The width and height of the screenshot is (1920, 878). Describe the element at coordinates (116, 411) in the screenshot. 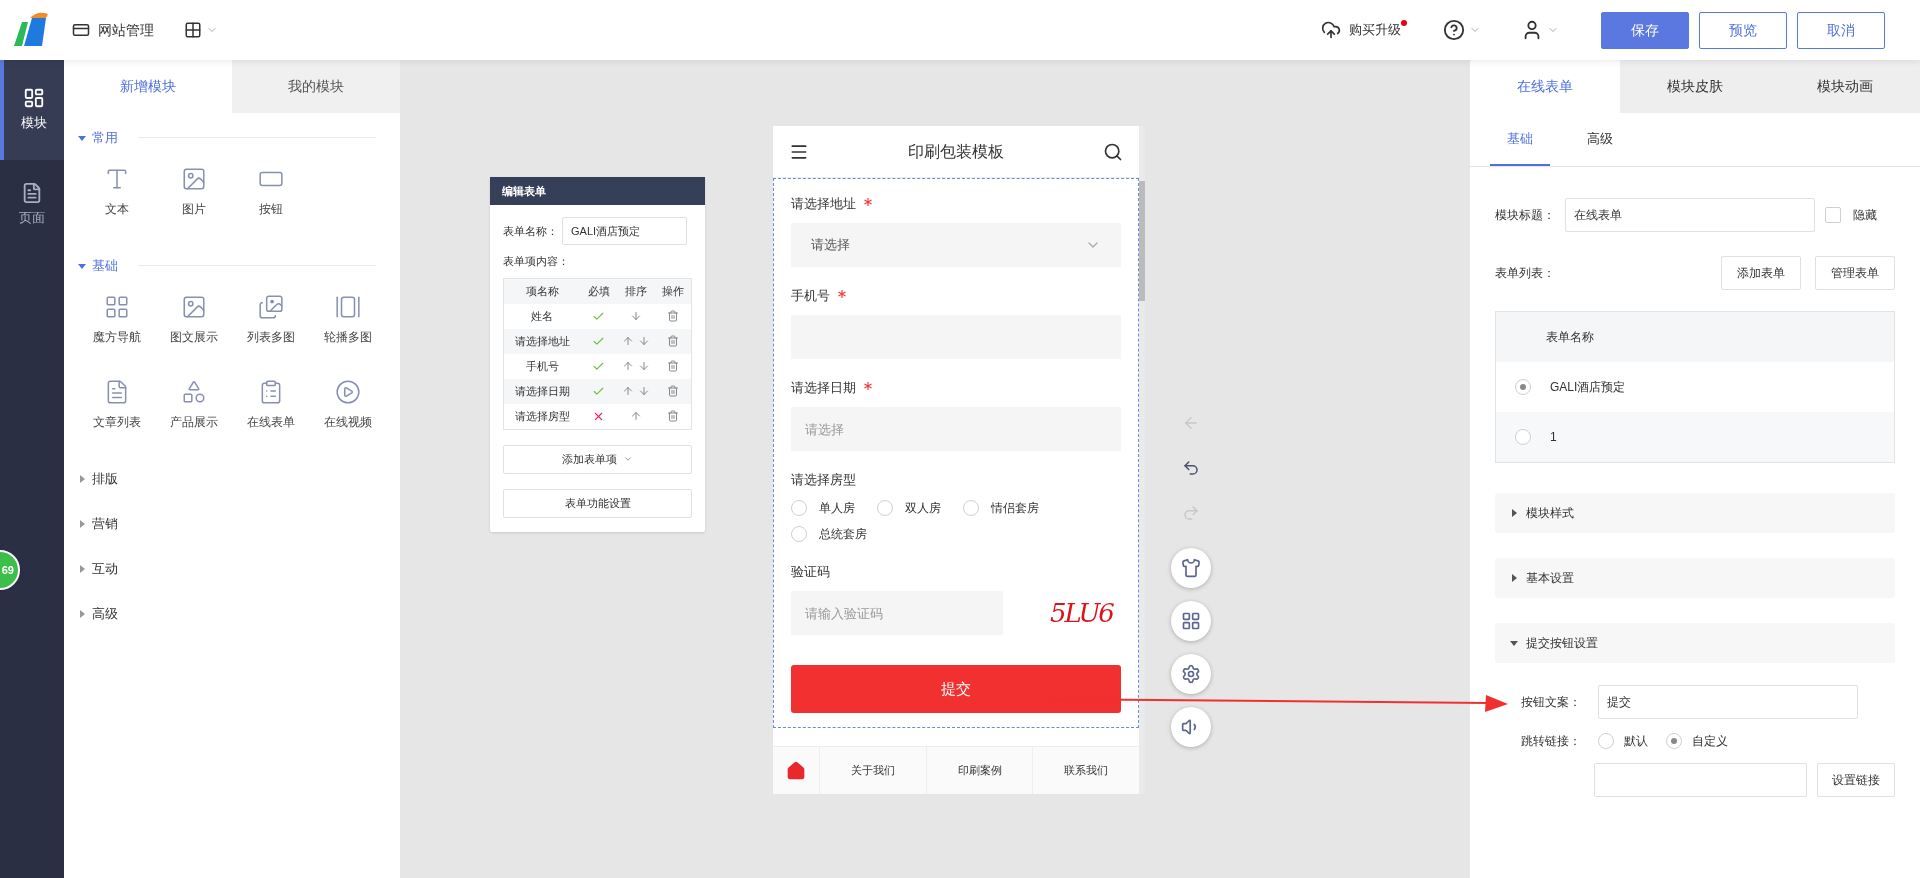

I see `module-item: 文章列表` at that location.